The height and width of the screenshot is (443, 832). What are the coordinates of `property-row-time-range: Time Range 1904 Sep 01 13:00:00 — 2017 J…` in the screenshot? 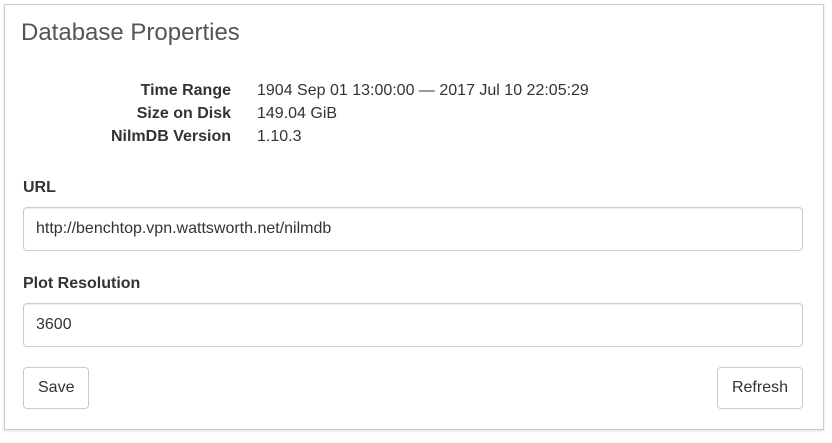 It's located at (415, 90).